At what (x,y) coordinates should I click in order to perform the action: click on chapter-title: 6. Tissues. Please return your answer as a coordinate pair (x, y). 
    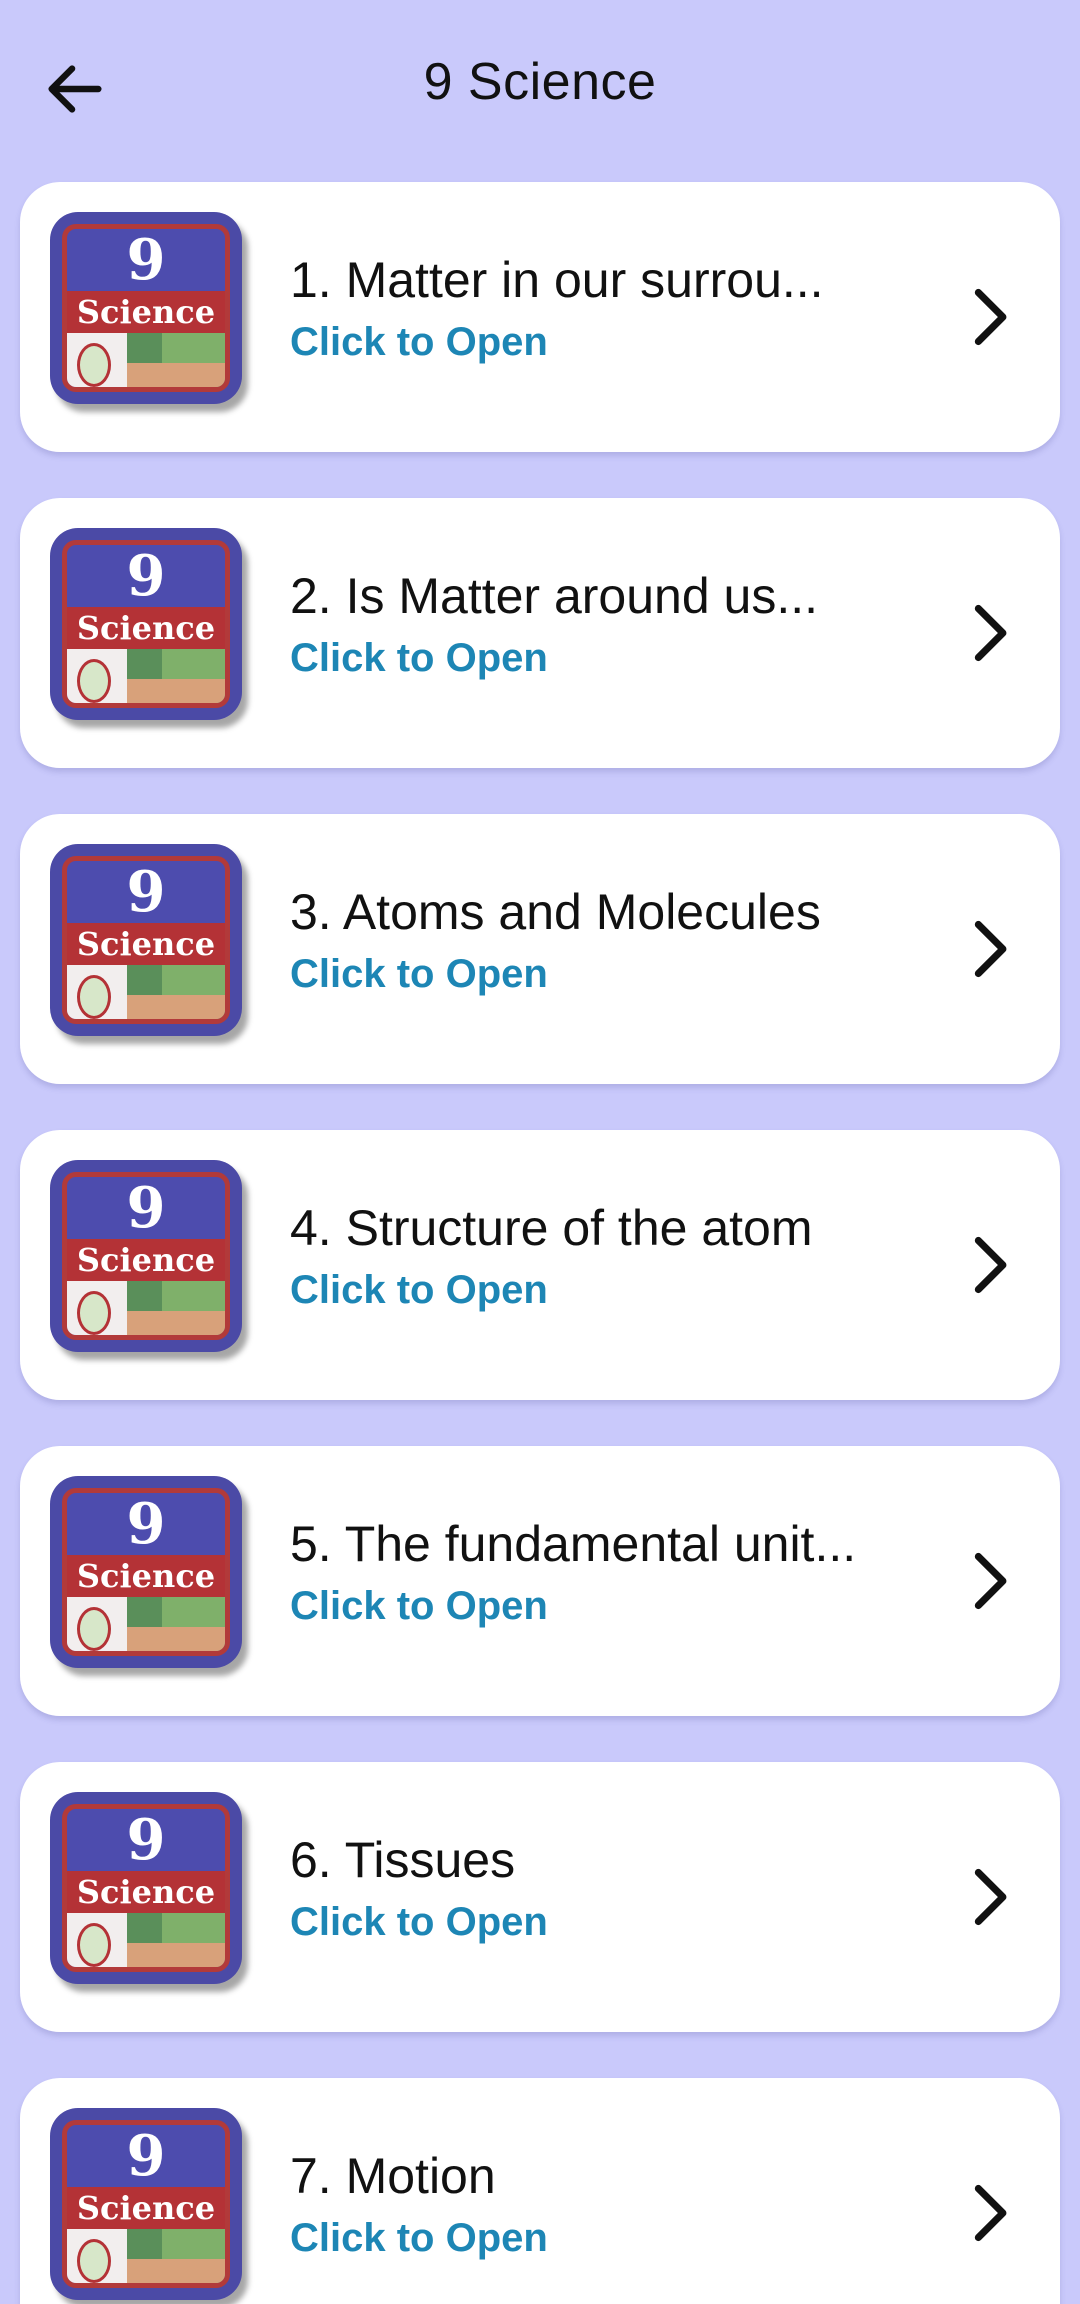
    Looking at the image, I should click on (403, 1860).